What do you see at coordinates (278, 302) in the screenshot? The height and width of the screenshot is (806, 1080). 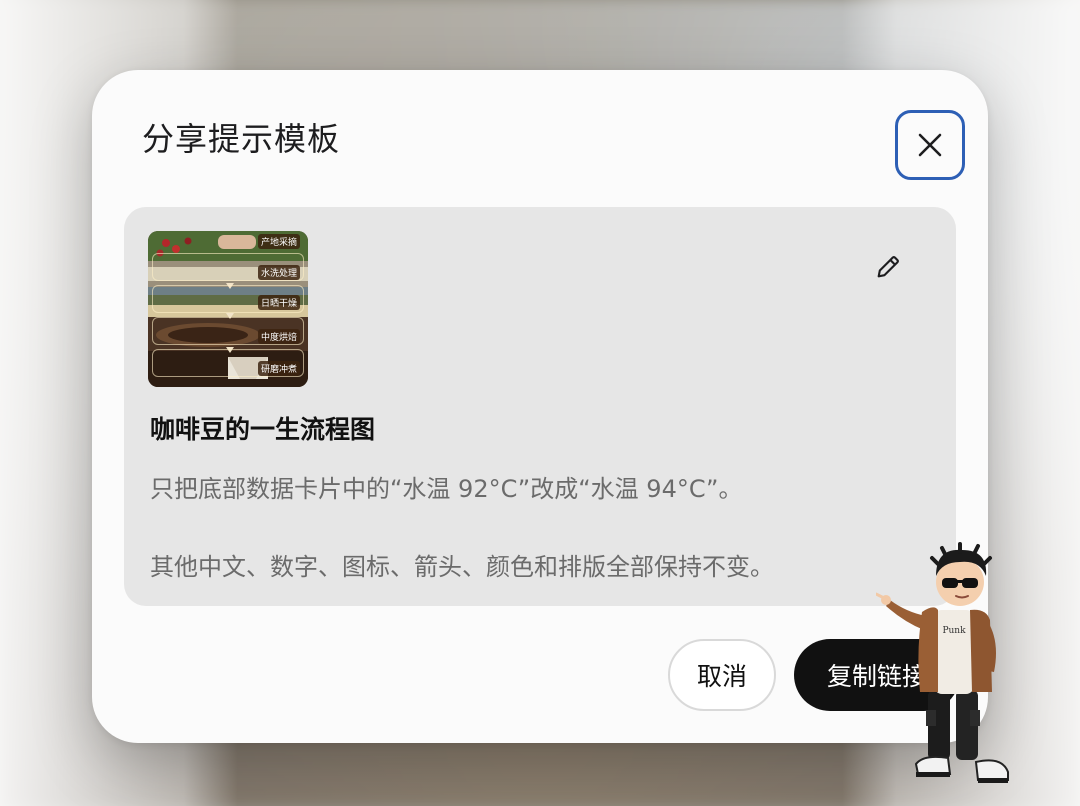 I see `thumbnail-step-label: 日晒干燥` at bounding box center [278, 302].